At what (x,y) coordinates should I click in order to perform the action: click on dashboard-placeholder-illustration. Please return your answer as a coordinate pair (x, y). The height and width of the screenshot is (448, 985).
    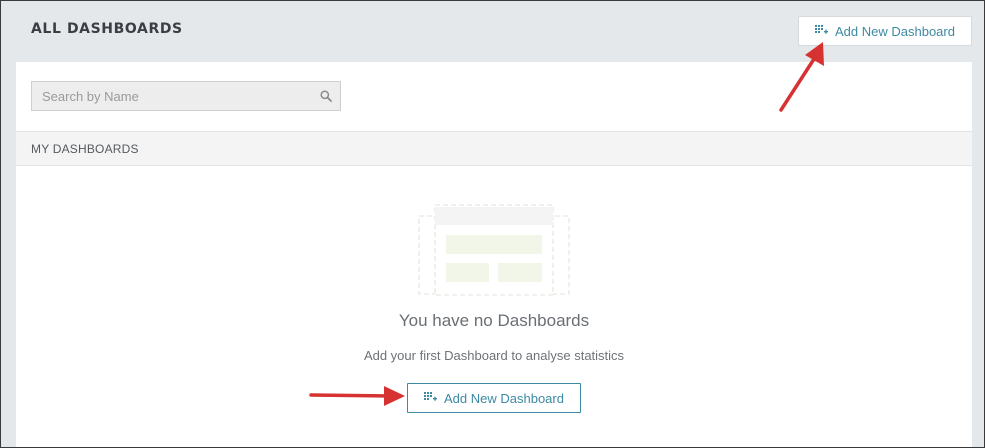
    Looking at the image, I should click on (494, 252).